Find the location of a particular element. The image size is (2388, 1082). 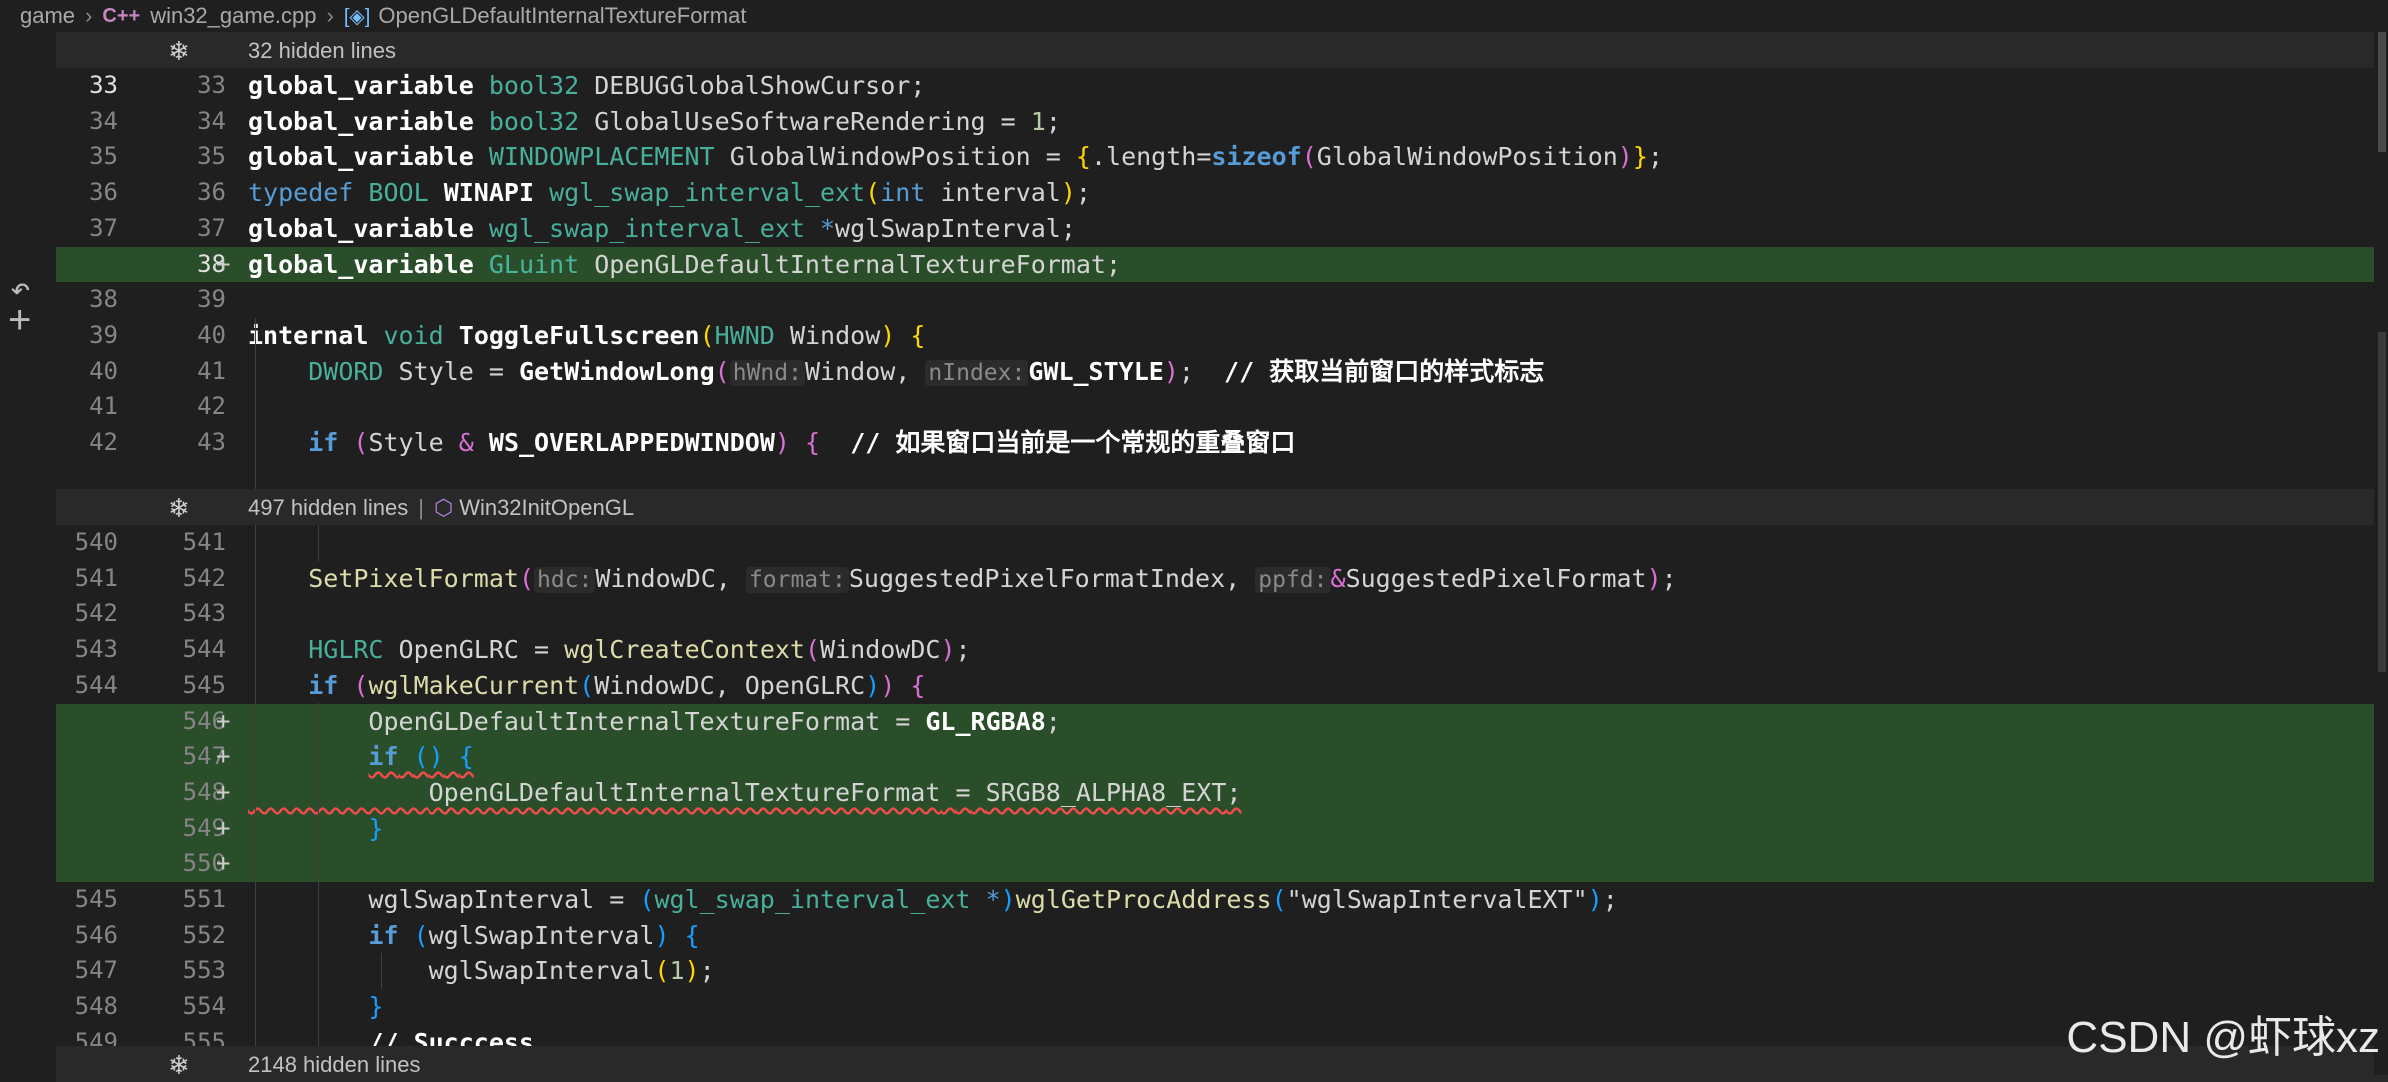

original-line-number: 544 is located at coordinates (96, 684).